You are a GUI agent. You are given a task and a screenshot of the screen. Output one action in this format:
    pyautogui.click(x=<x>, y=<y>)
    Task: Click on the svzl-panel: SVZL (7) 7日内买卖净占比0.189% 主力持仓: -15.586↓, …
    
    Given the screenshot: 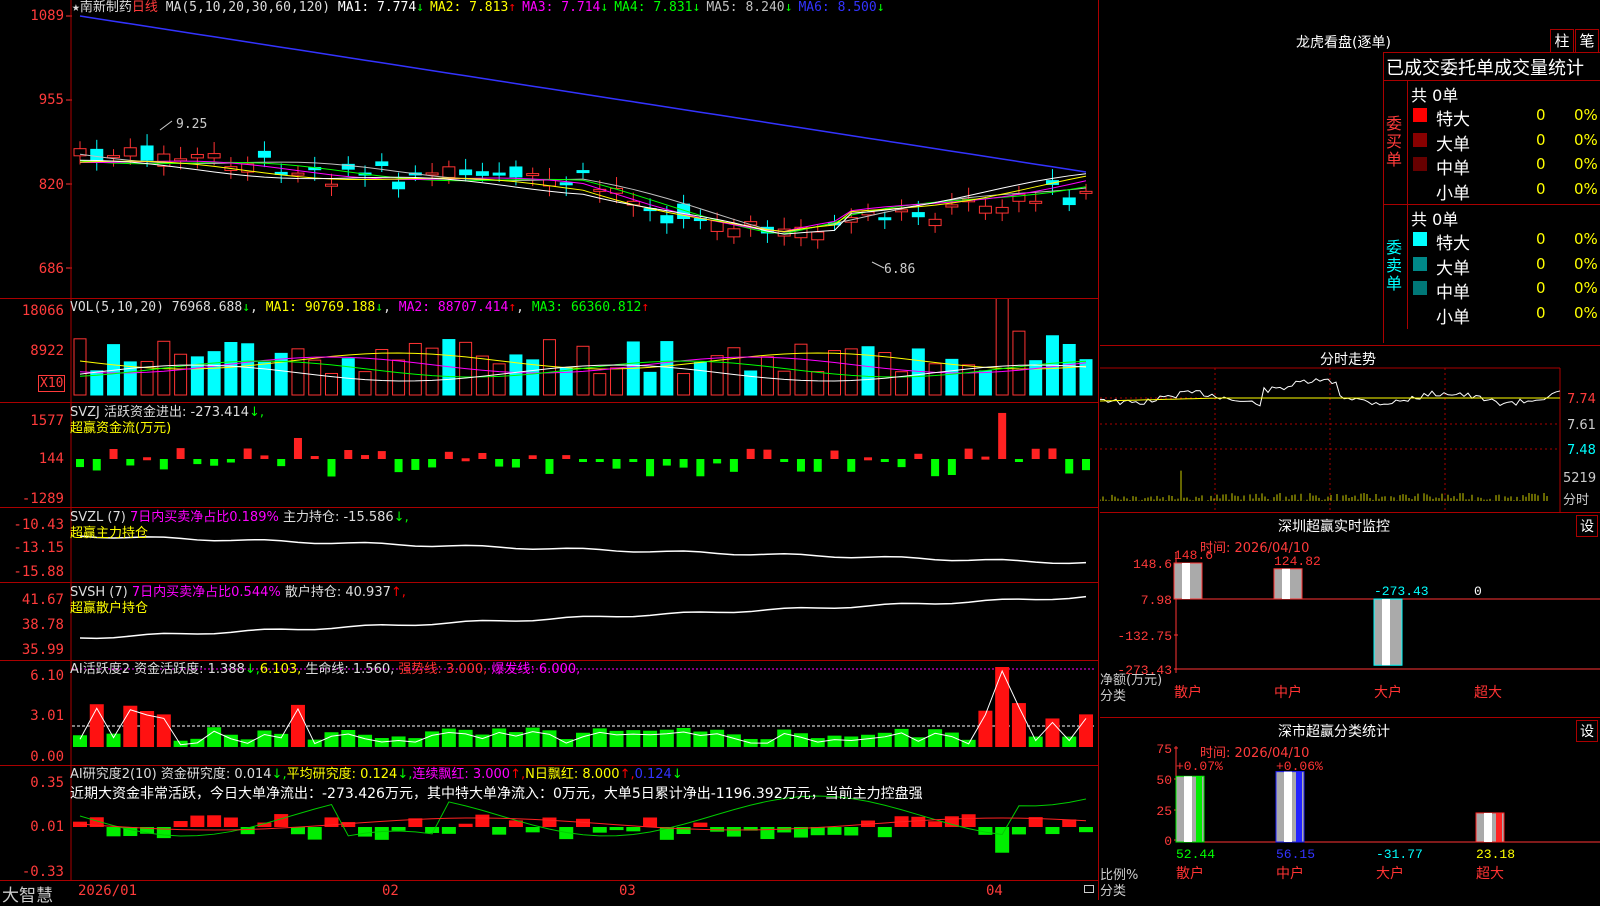 What is the action you would take?
    pyautogui.click(x=549, y=545)
    